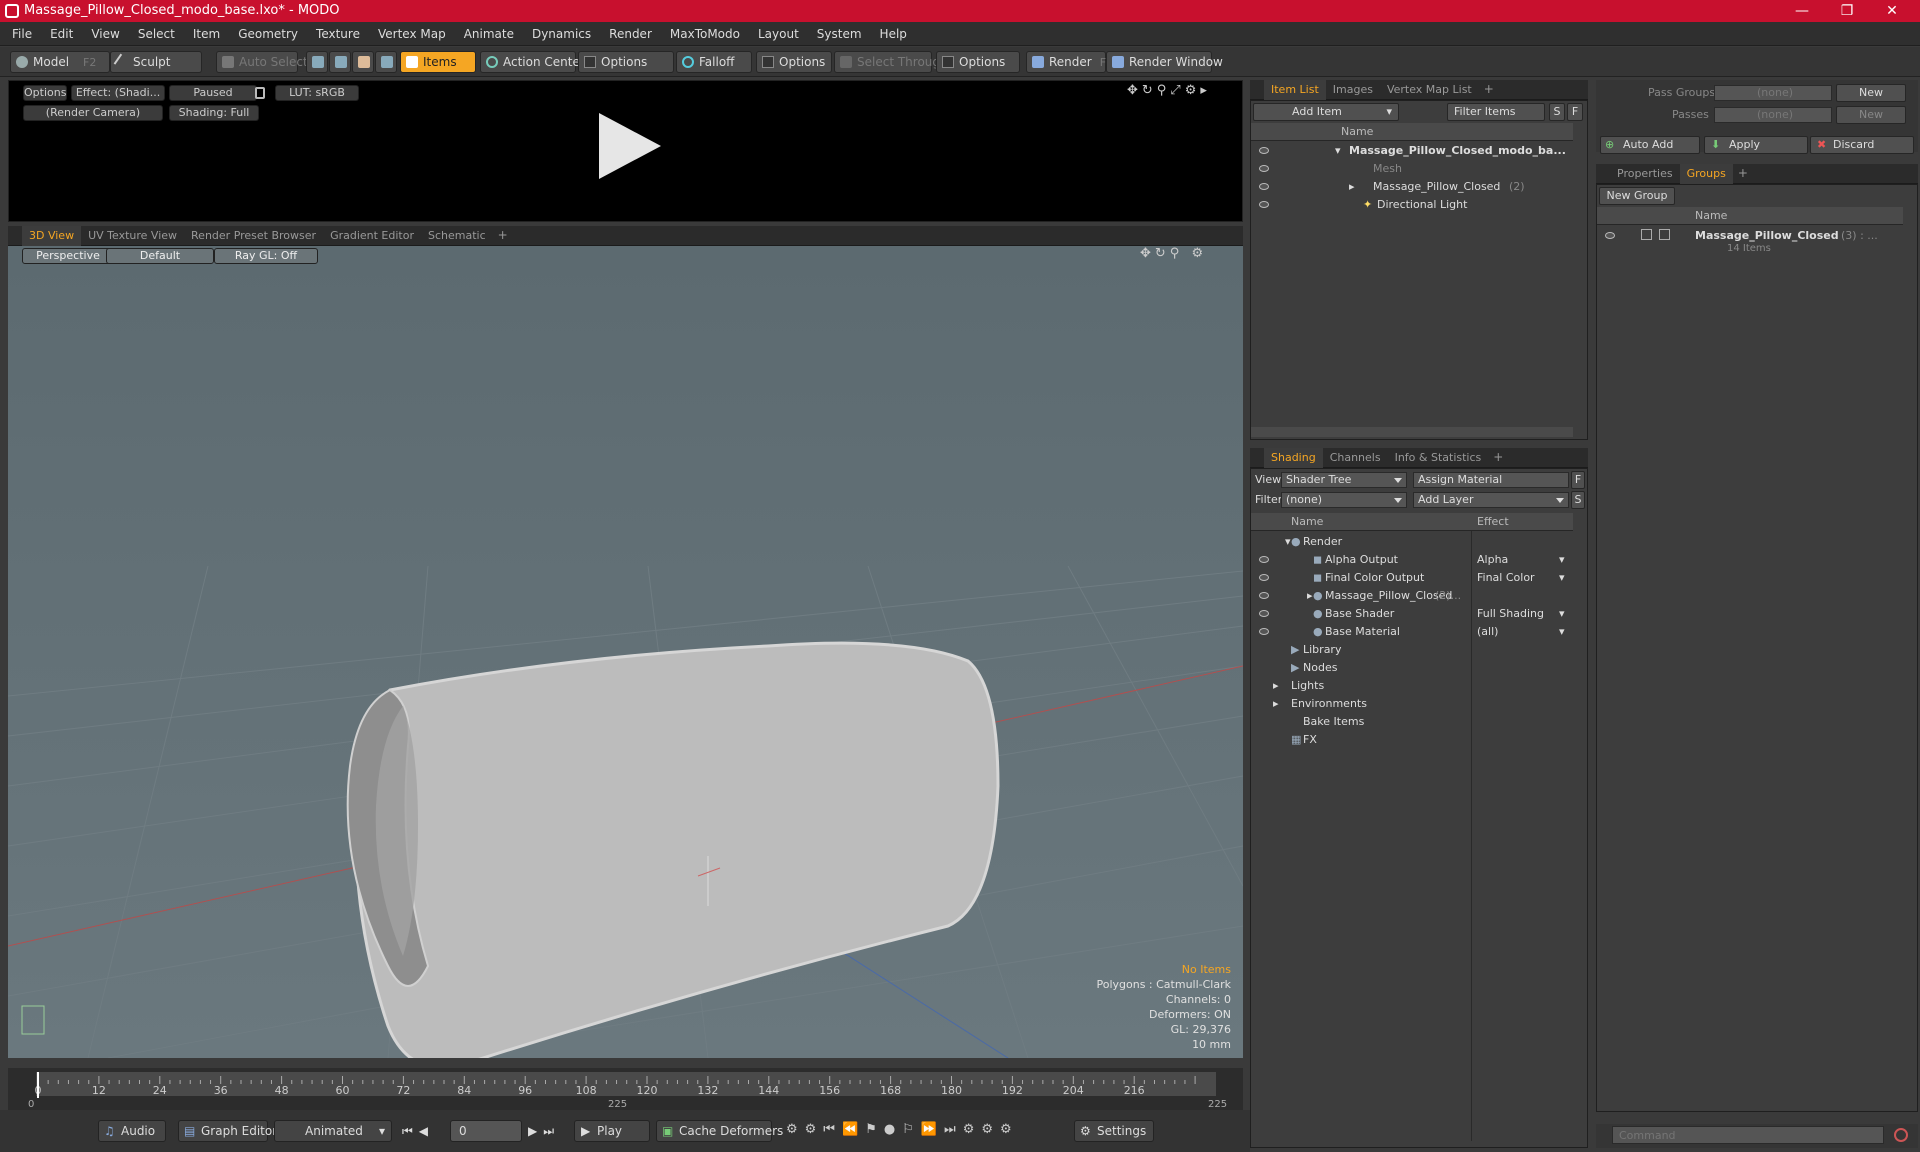 The image size is (1920, 1152). What do you see at coordinates (105, 34) in the screenshot?
I see `menu-view: View` at bounding box center [105, 34].